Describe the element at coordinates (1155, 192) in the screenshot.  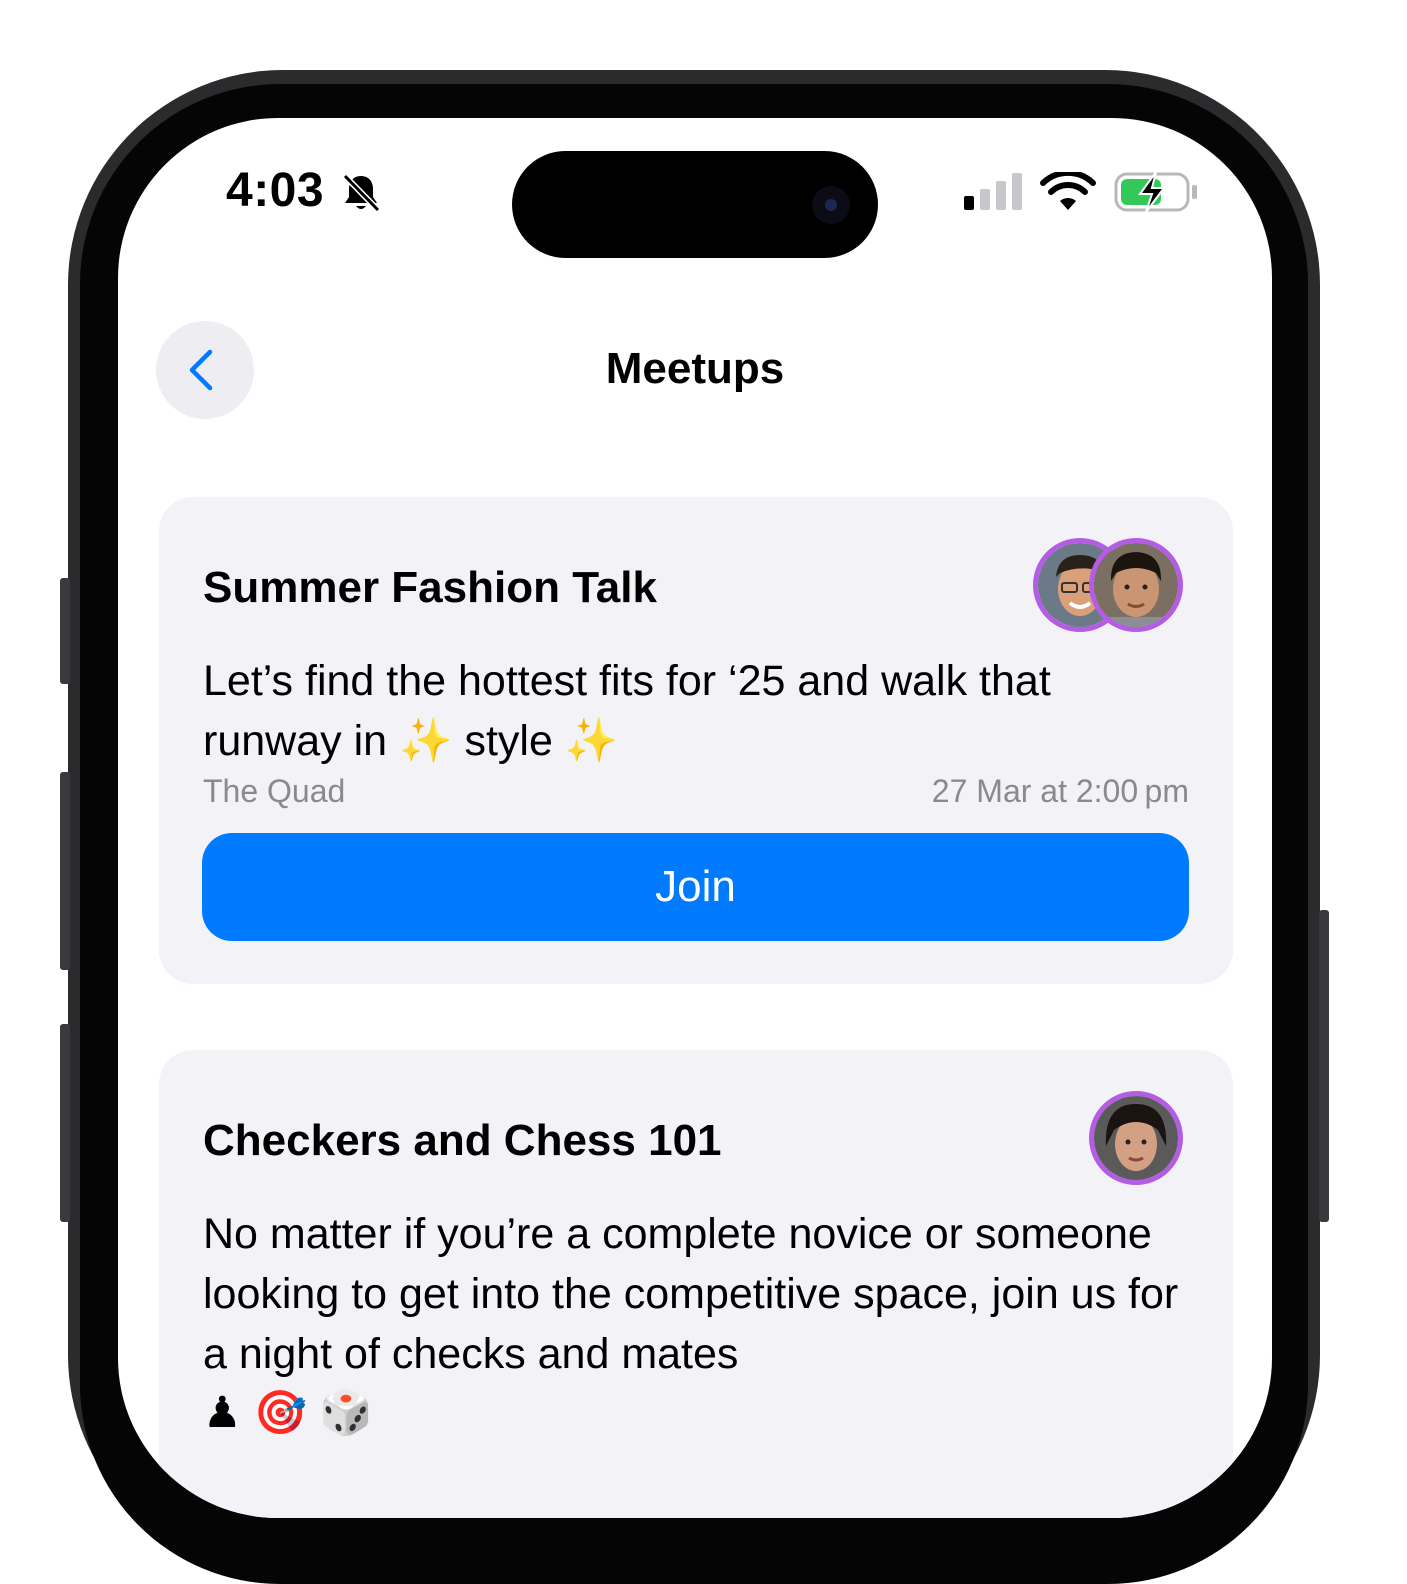
I see `battery-charging-icon` at that location.